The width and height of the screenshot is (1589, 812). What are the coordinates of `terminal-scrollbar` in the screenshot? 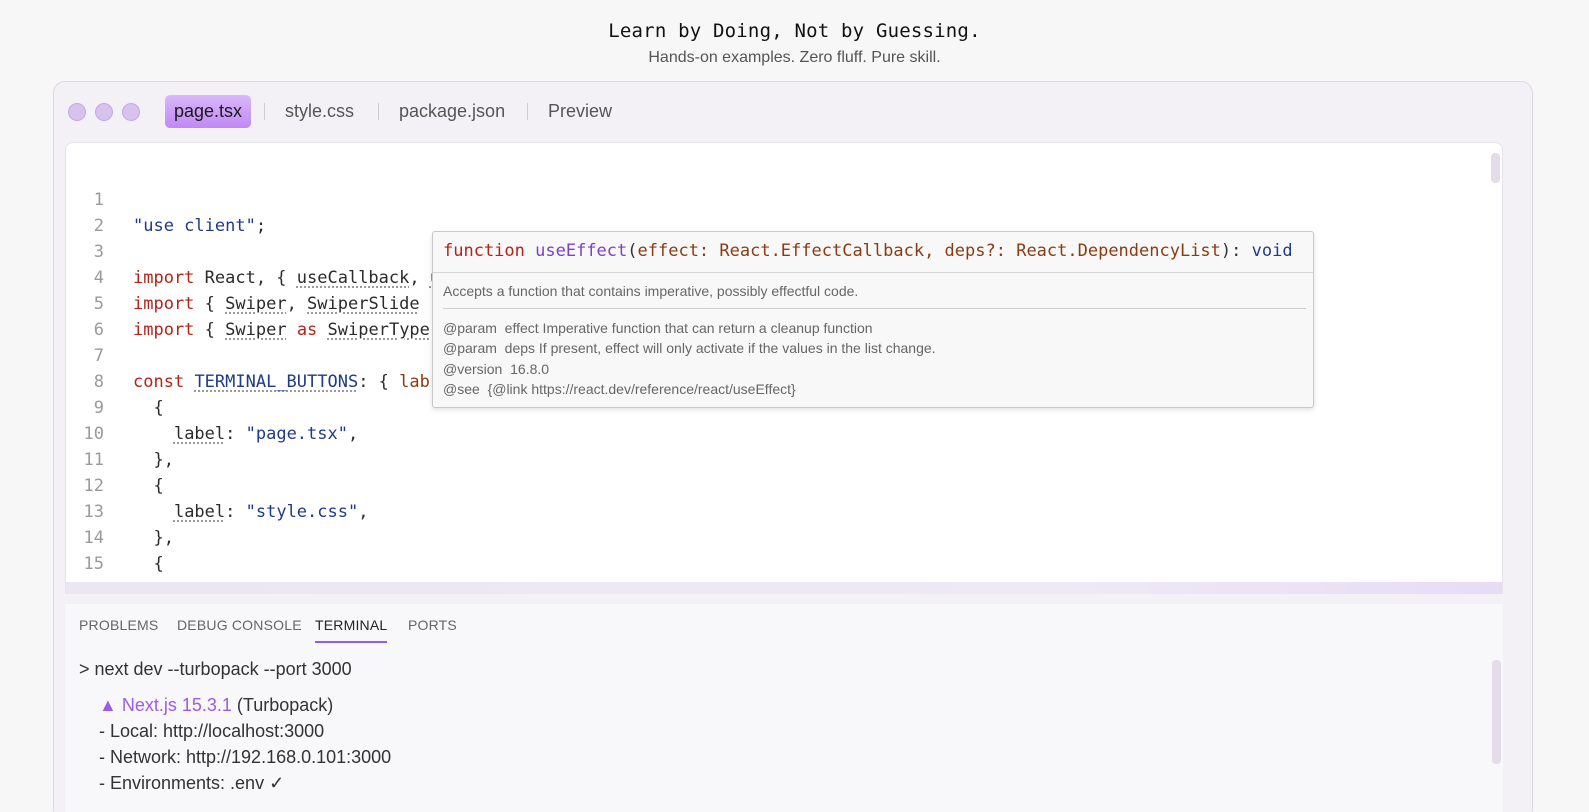 It's located at (1496, 712).